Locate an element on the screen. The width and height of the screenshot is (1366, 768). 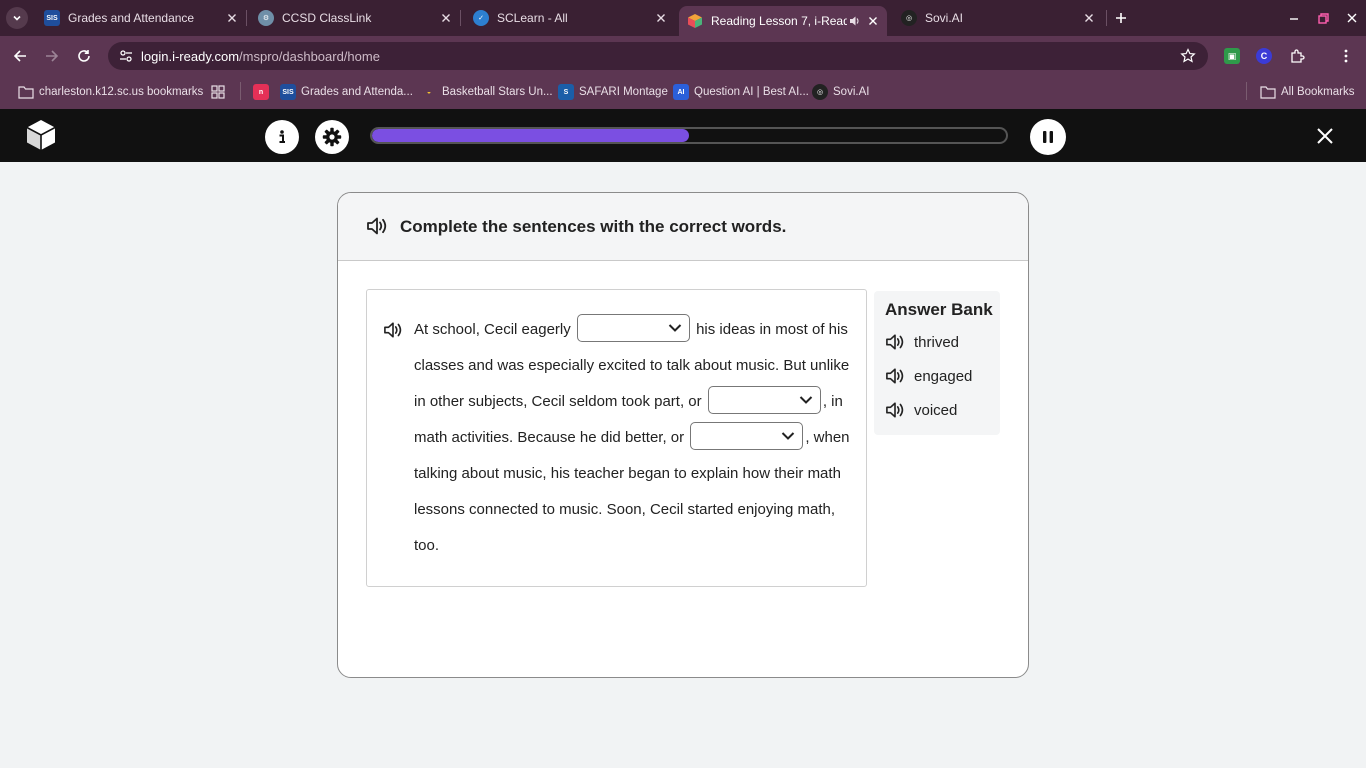
bookmark-label: charleston.k12.sc.us bookmarks is located at coordinates (121, 92).